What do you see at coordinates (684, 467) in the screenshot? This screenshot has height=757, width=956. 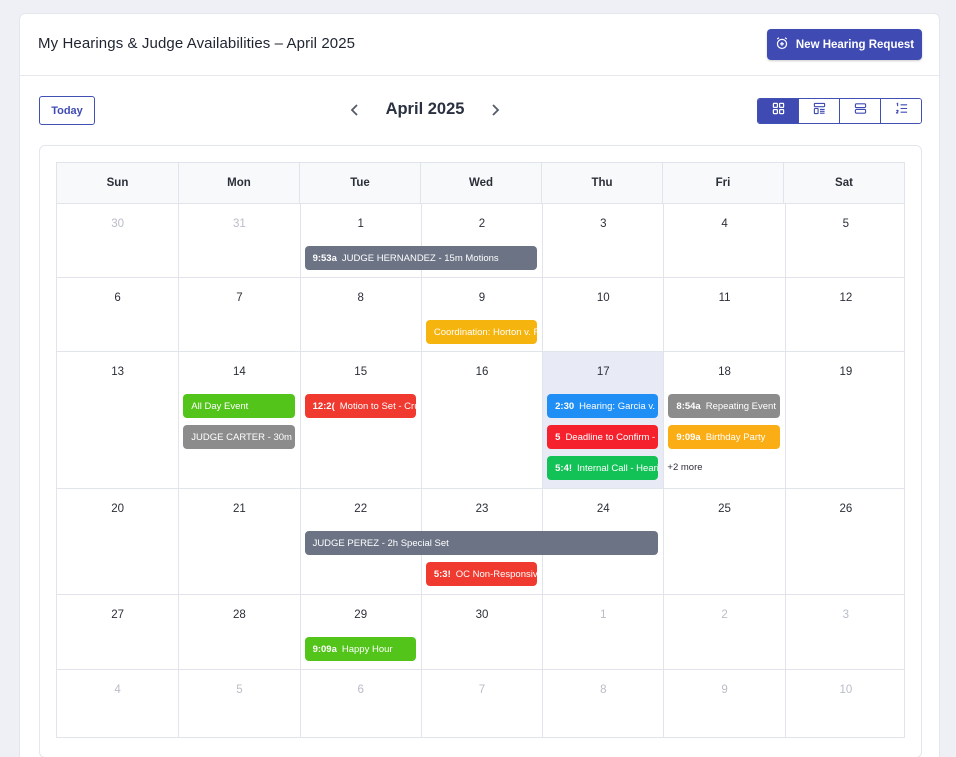 I see `more-events-link: +2 more` at bounding box center [684, 467].